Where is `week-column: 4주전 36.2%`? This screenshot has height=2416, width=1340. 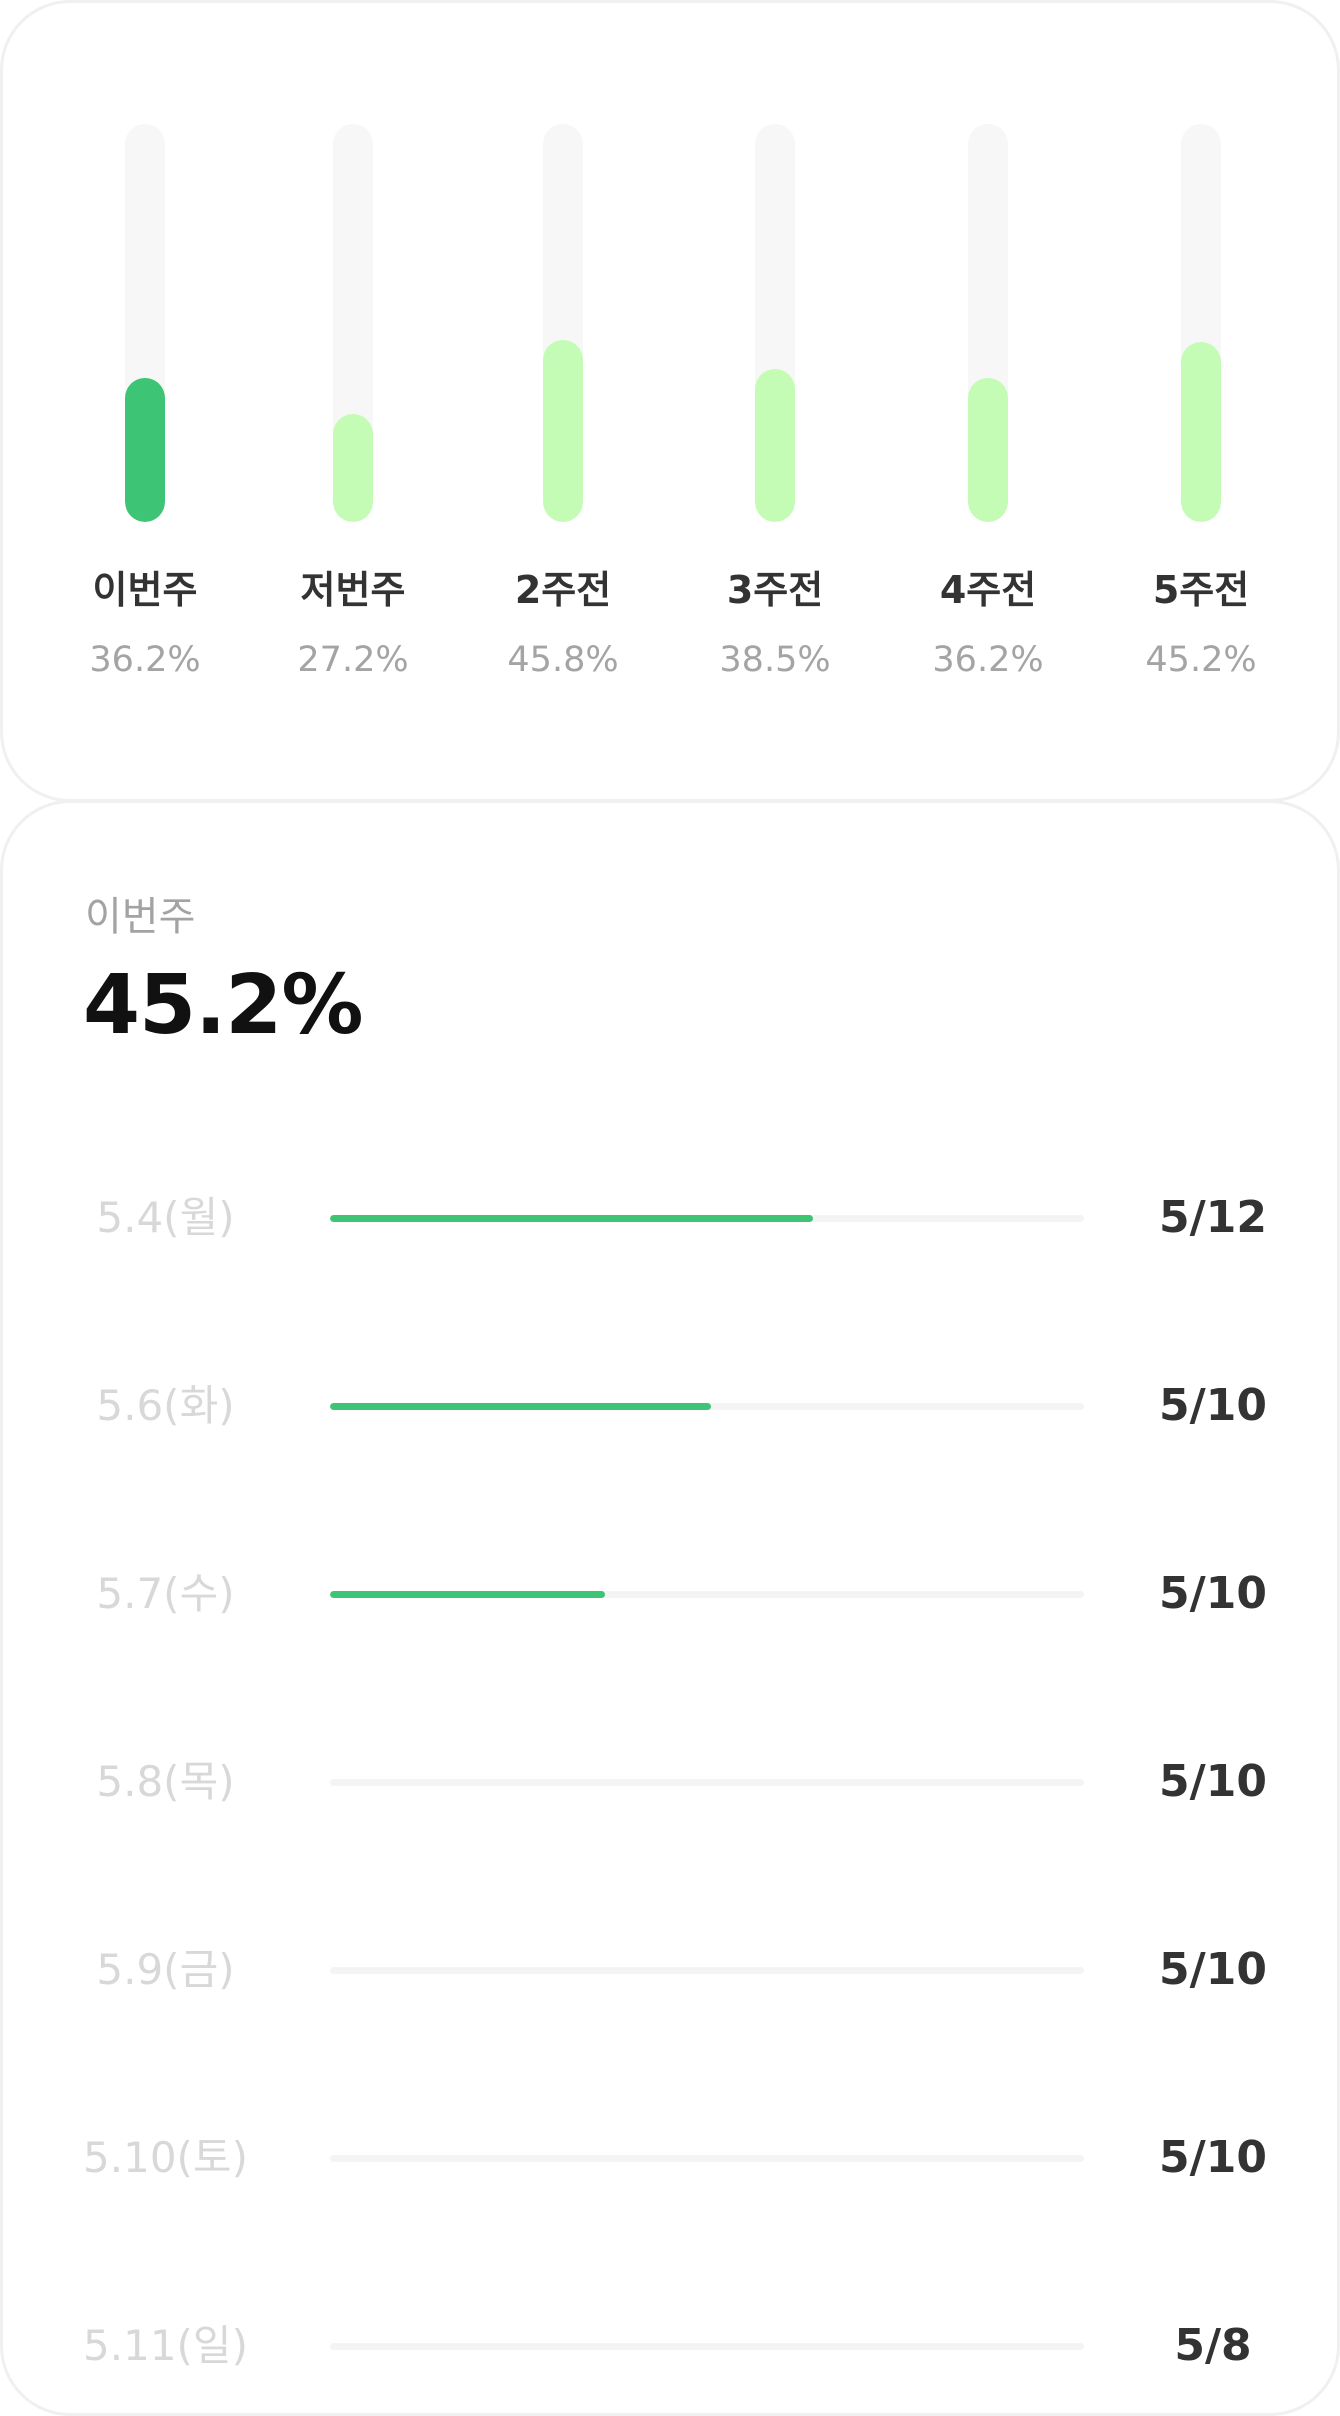 week-column: 4주전 36.2% is located at coordinates (988, 353).